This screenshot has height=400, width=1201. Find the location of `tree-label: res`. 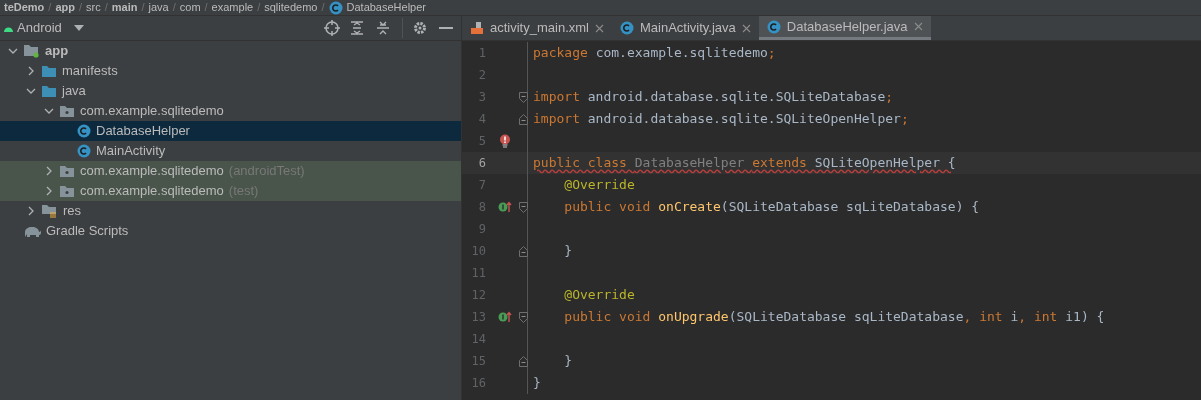

tree-label: res is located at coordinates (72, 211).